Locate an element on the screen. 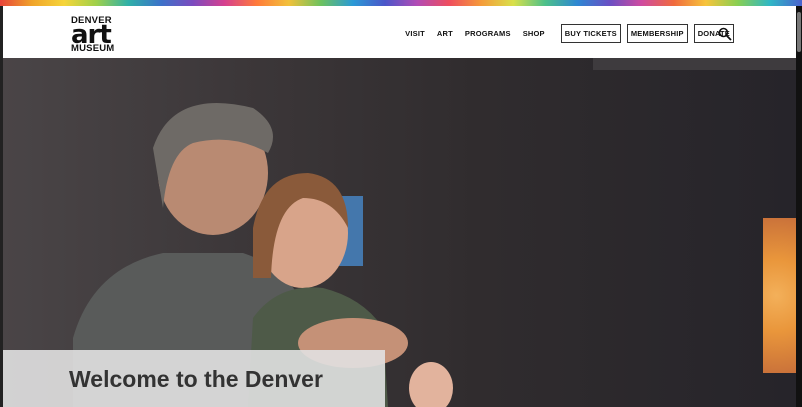 This screenshot has height=407, width=802. nav-visit: VISIT is located at coordinates (415, 33).